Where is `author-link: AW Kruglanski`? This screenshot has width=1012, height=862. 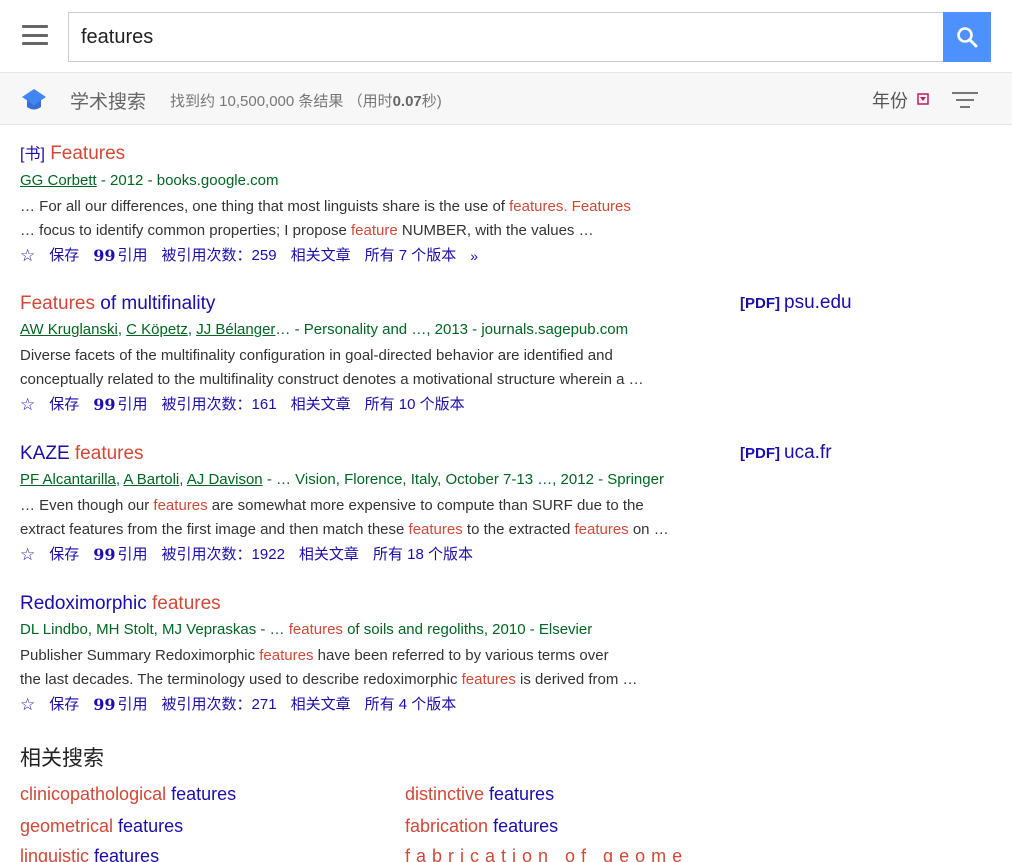
author-link: AW Kruglanski is located at coordinates (69, 329).